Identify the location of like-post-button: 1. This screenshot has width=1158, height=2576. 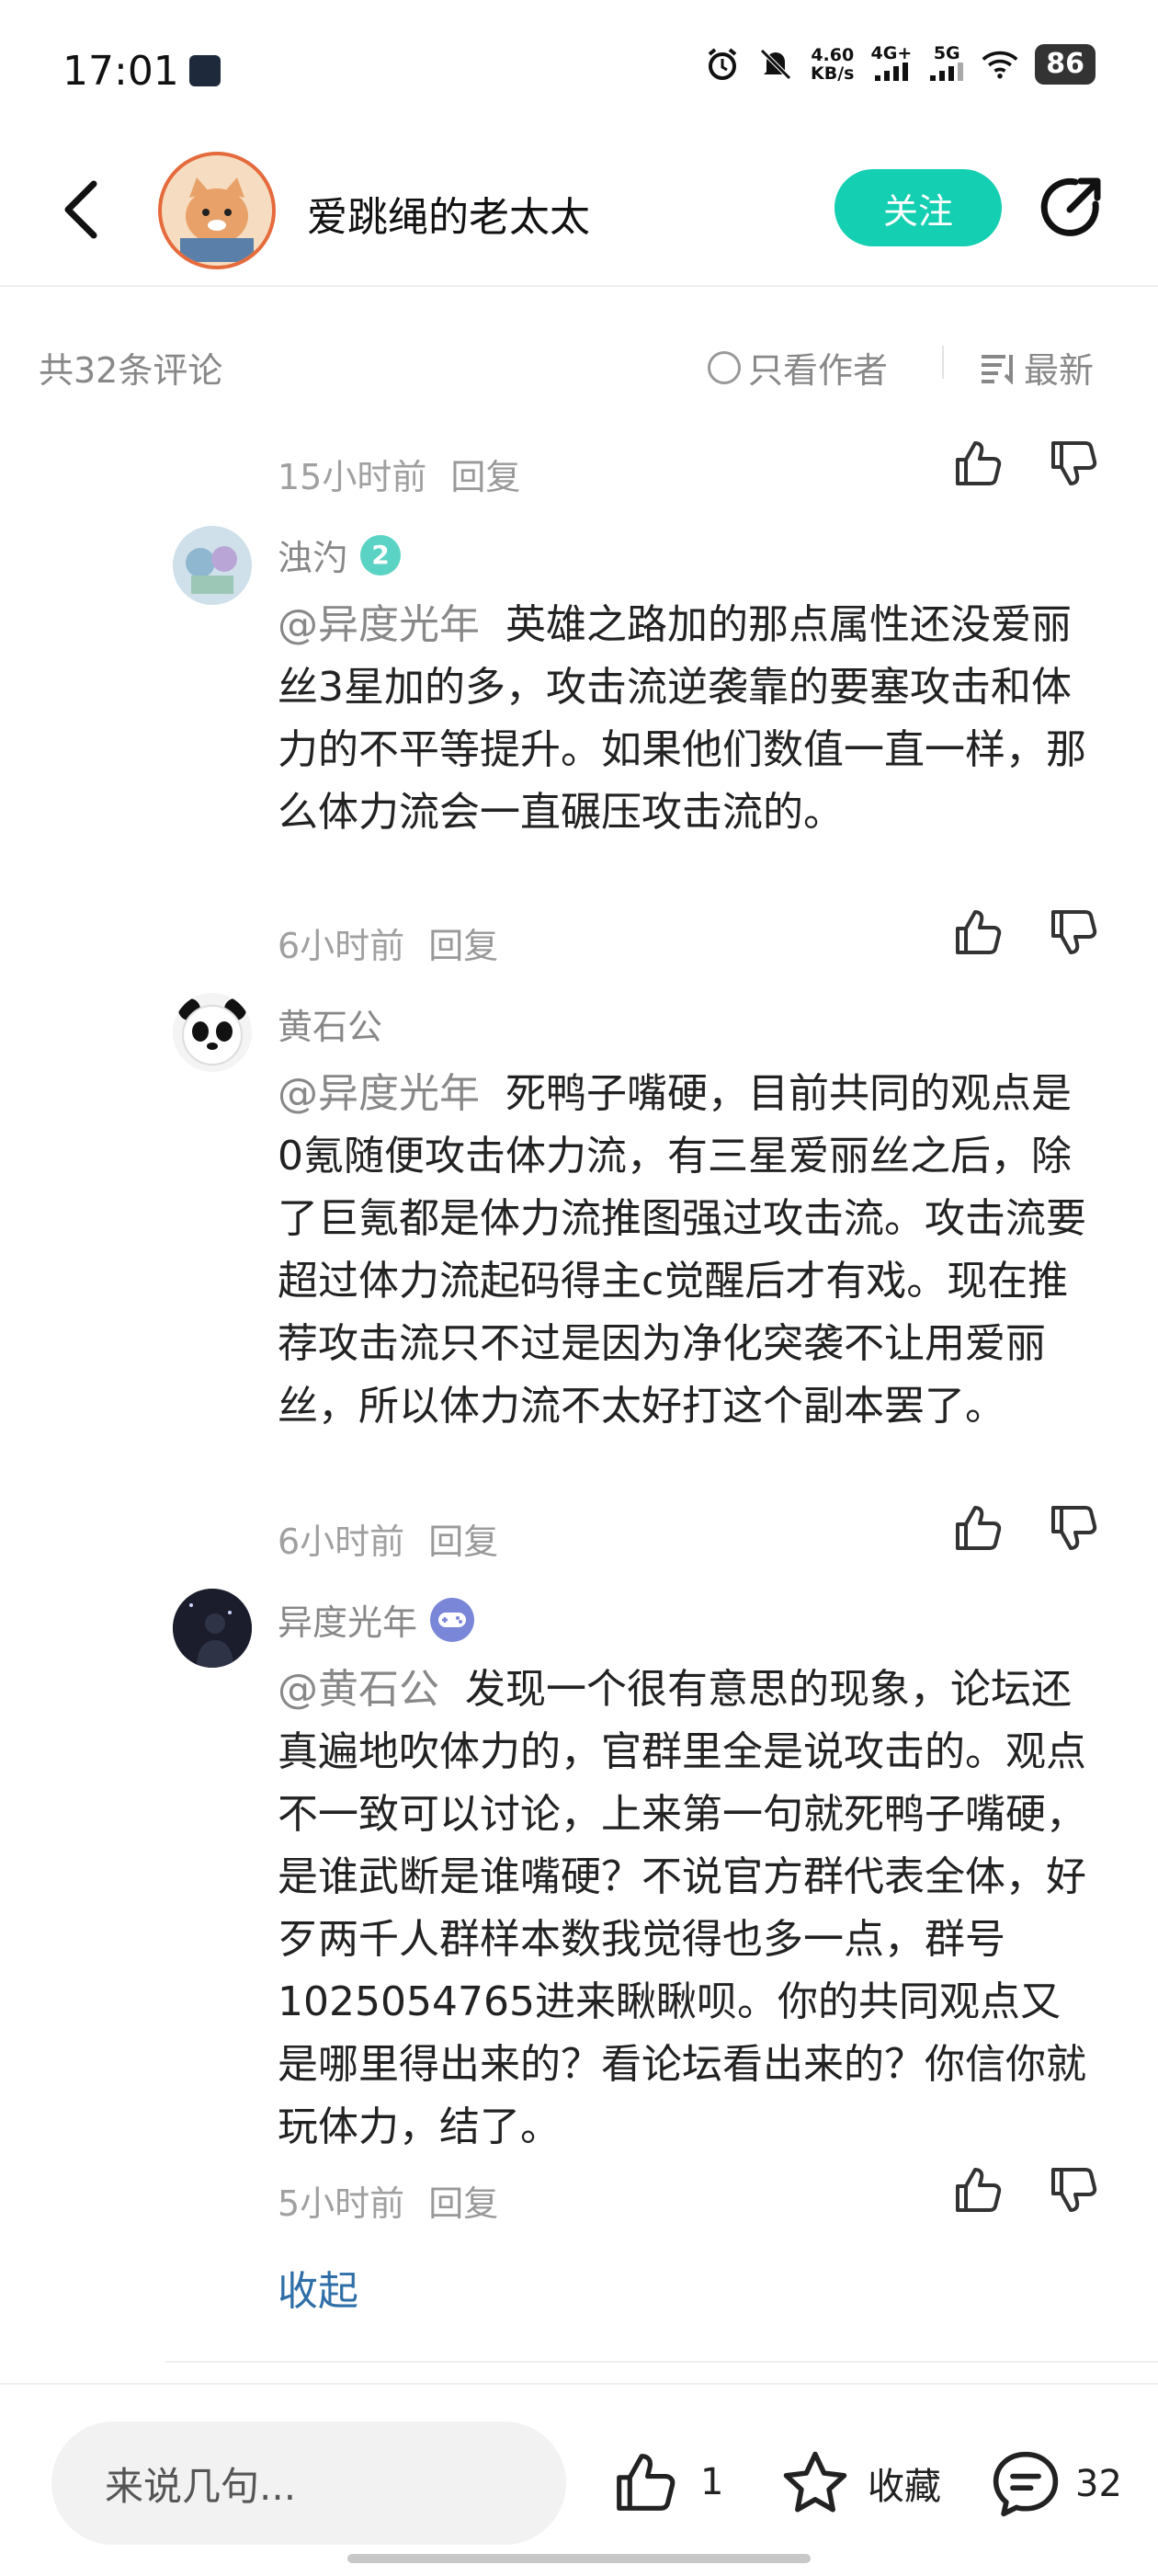
(666, 2482).